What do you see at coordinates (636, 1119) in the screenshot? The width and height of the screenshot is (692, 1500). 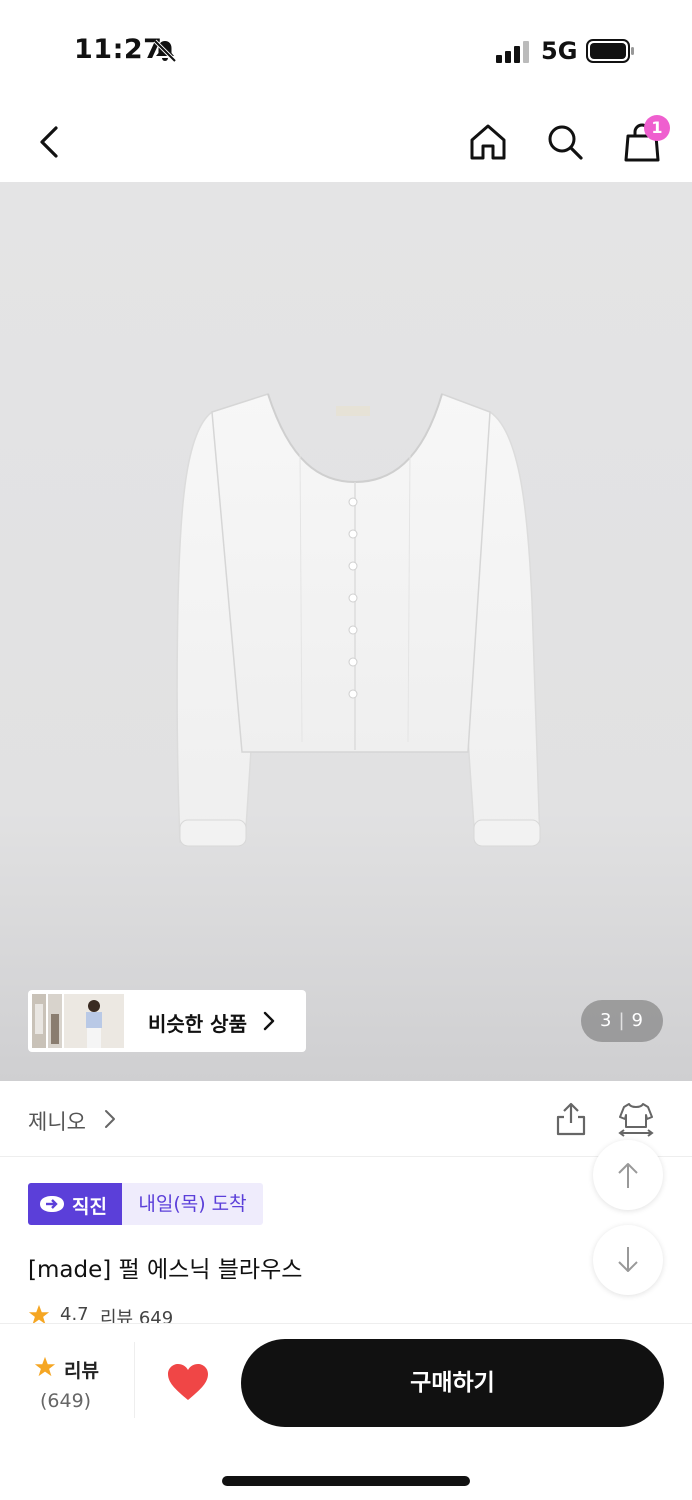 I see `size-guide-icon` at bounding box center [636, 1119].